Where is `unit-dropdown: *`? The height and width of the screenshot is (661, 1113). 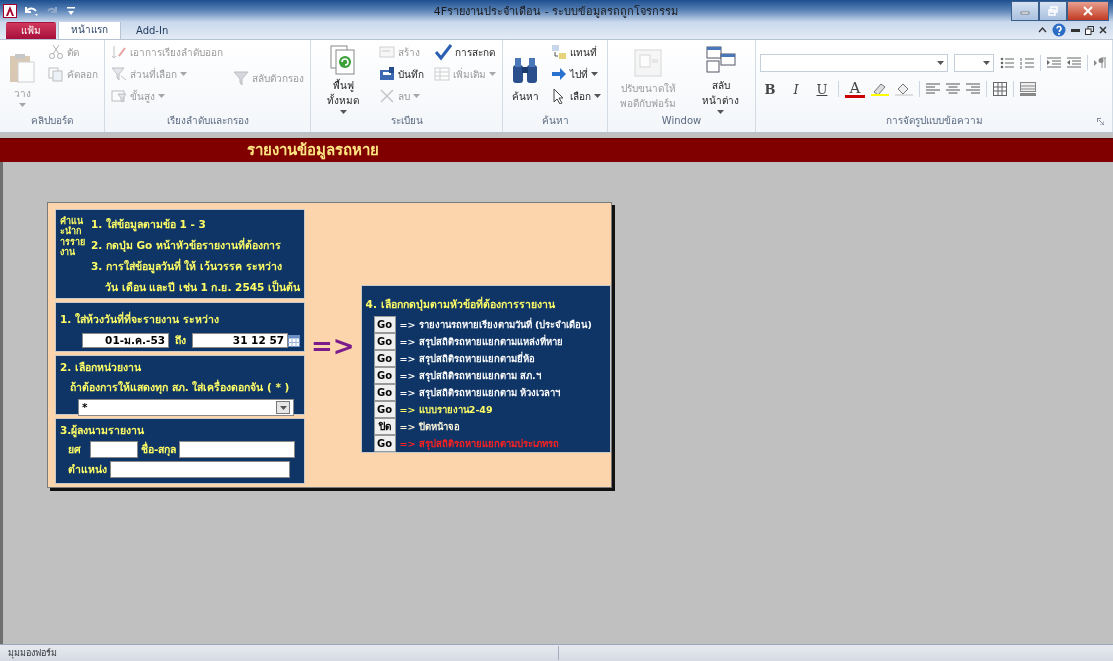 unit-dropdown: * is located at coordinates (186, 407).